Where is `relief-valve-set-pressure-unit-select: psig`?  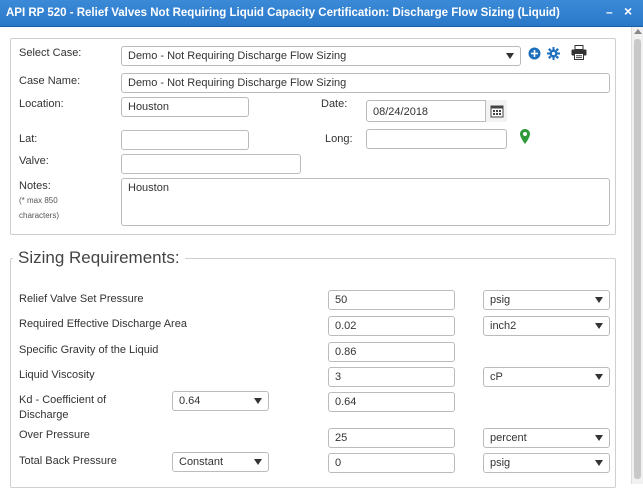 relief-valve-set-pressure-unit-select: psig is located at coordinates (546, 300).